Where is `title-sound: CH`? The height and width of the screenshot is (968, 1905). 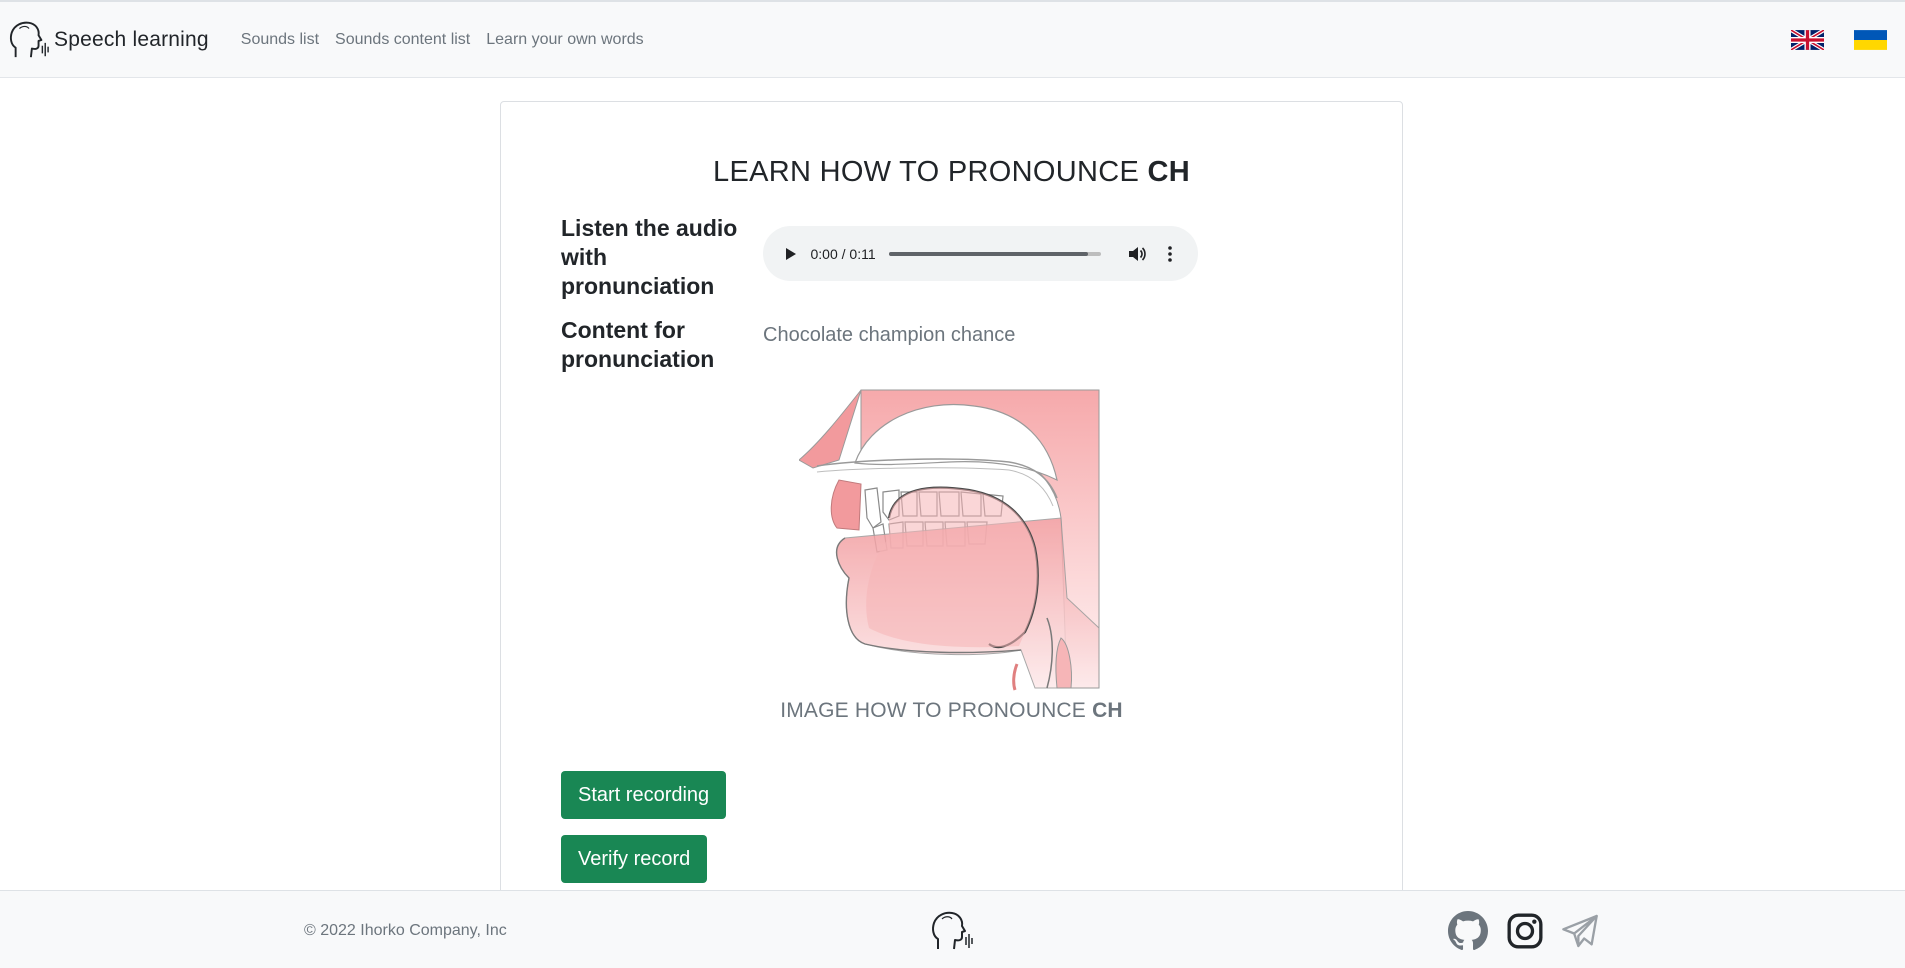
title-sound: CH is located at coordinates (1168, 172).